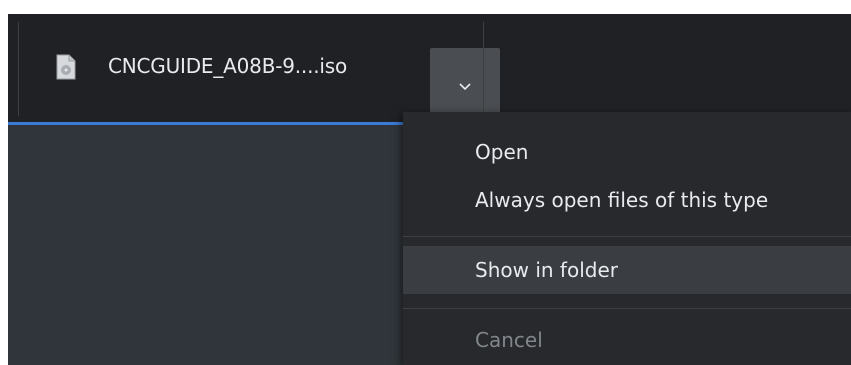  I want to click on menu-item-label: Always open files of this type, so click(622, 200).